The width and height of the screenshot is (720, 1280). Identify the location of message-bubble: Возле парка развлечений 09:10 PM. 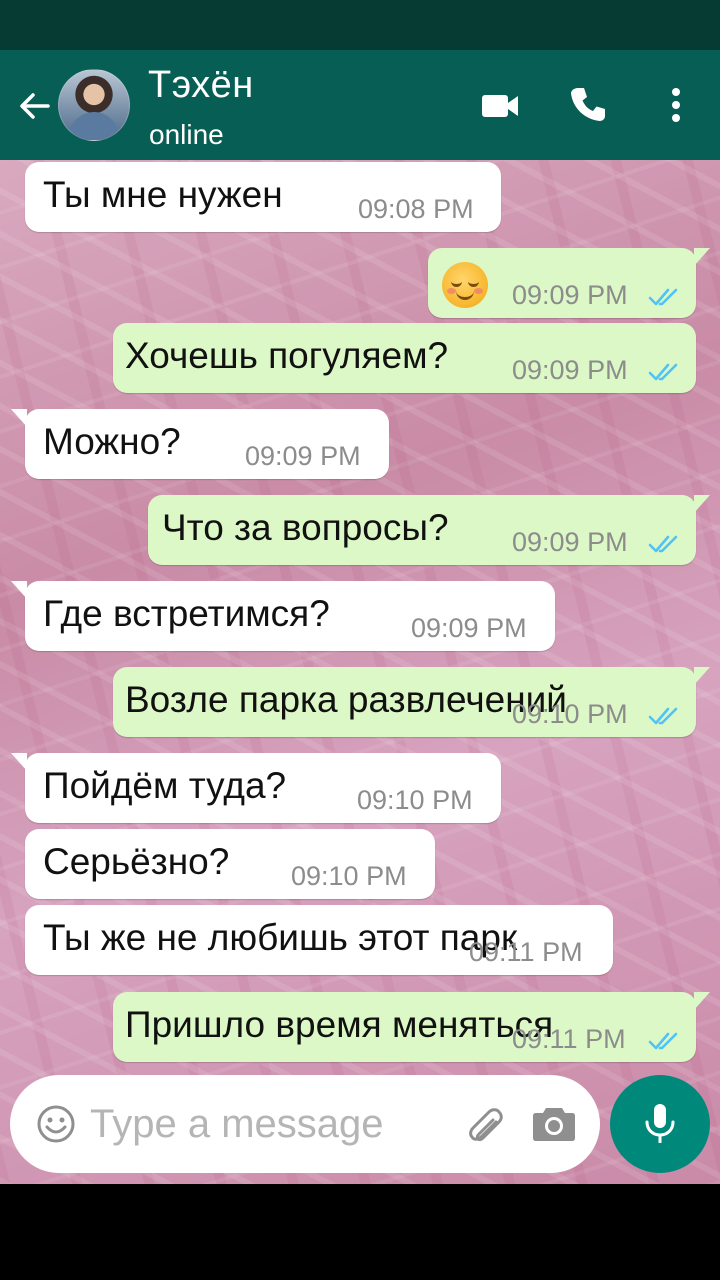
(411, 702).